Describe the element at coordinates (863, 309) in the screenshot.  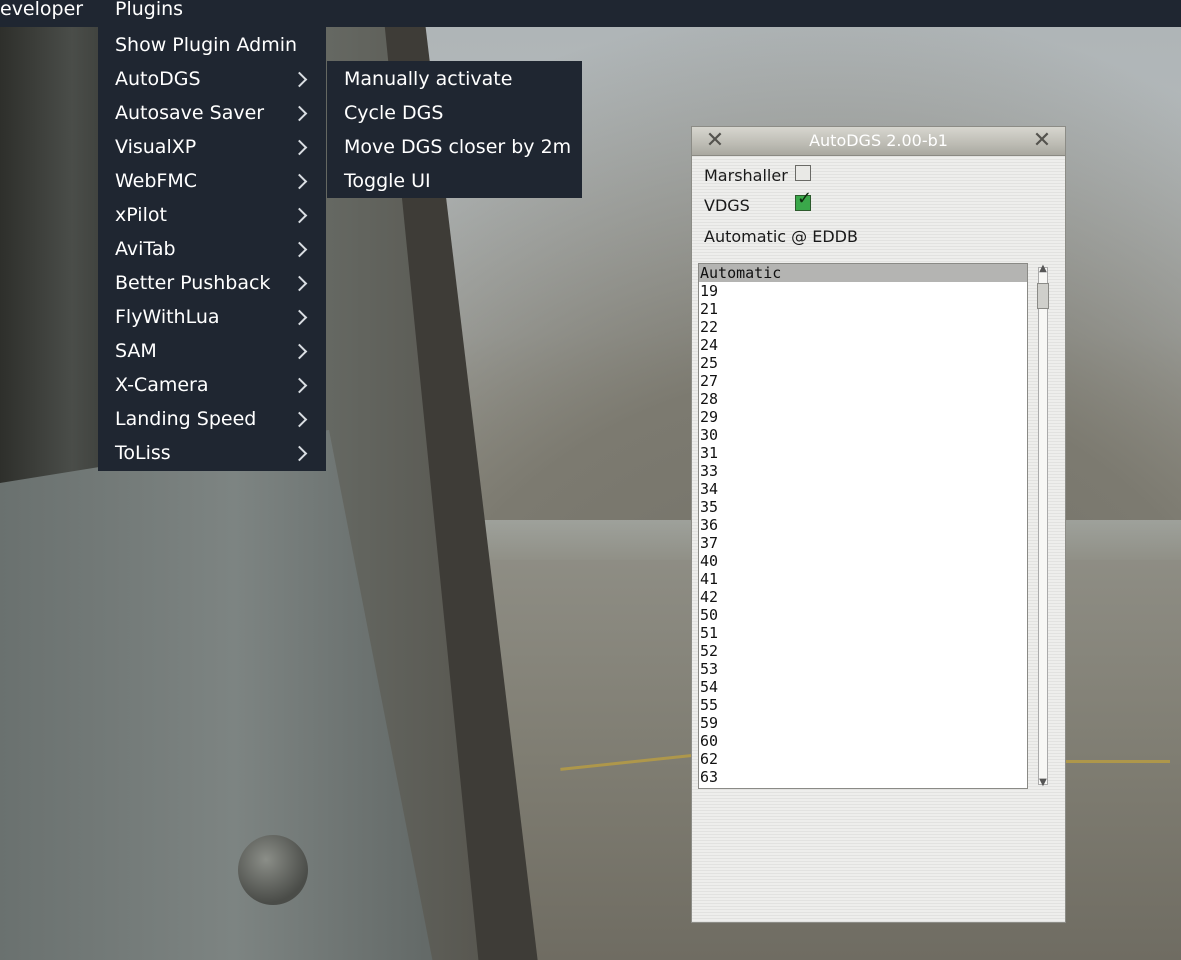
I see `stand-list-item: 21` at that location.